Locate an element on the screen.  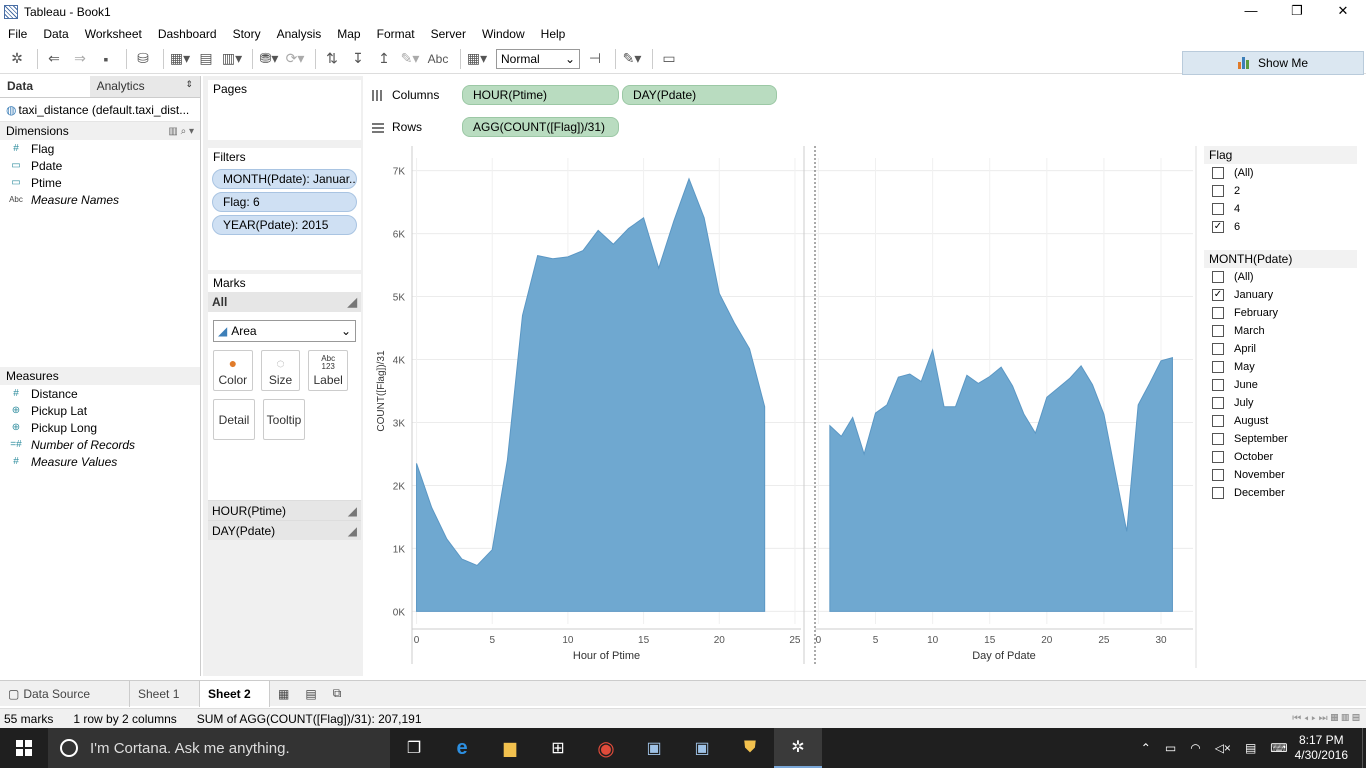
menu-window: Window is located at coordinates (503, 34).